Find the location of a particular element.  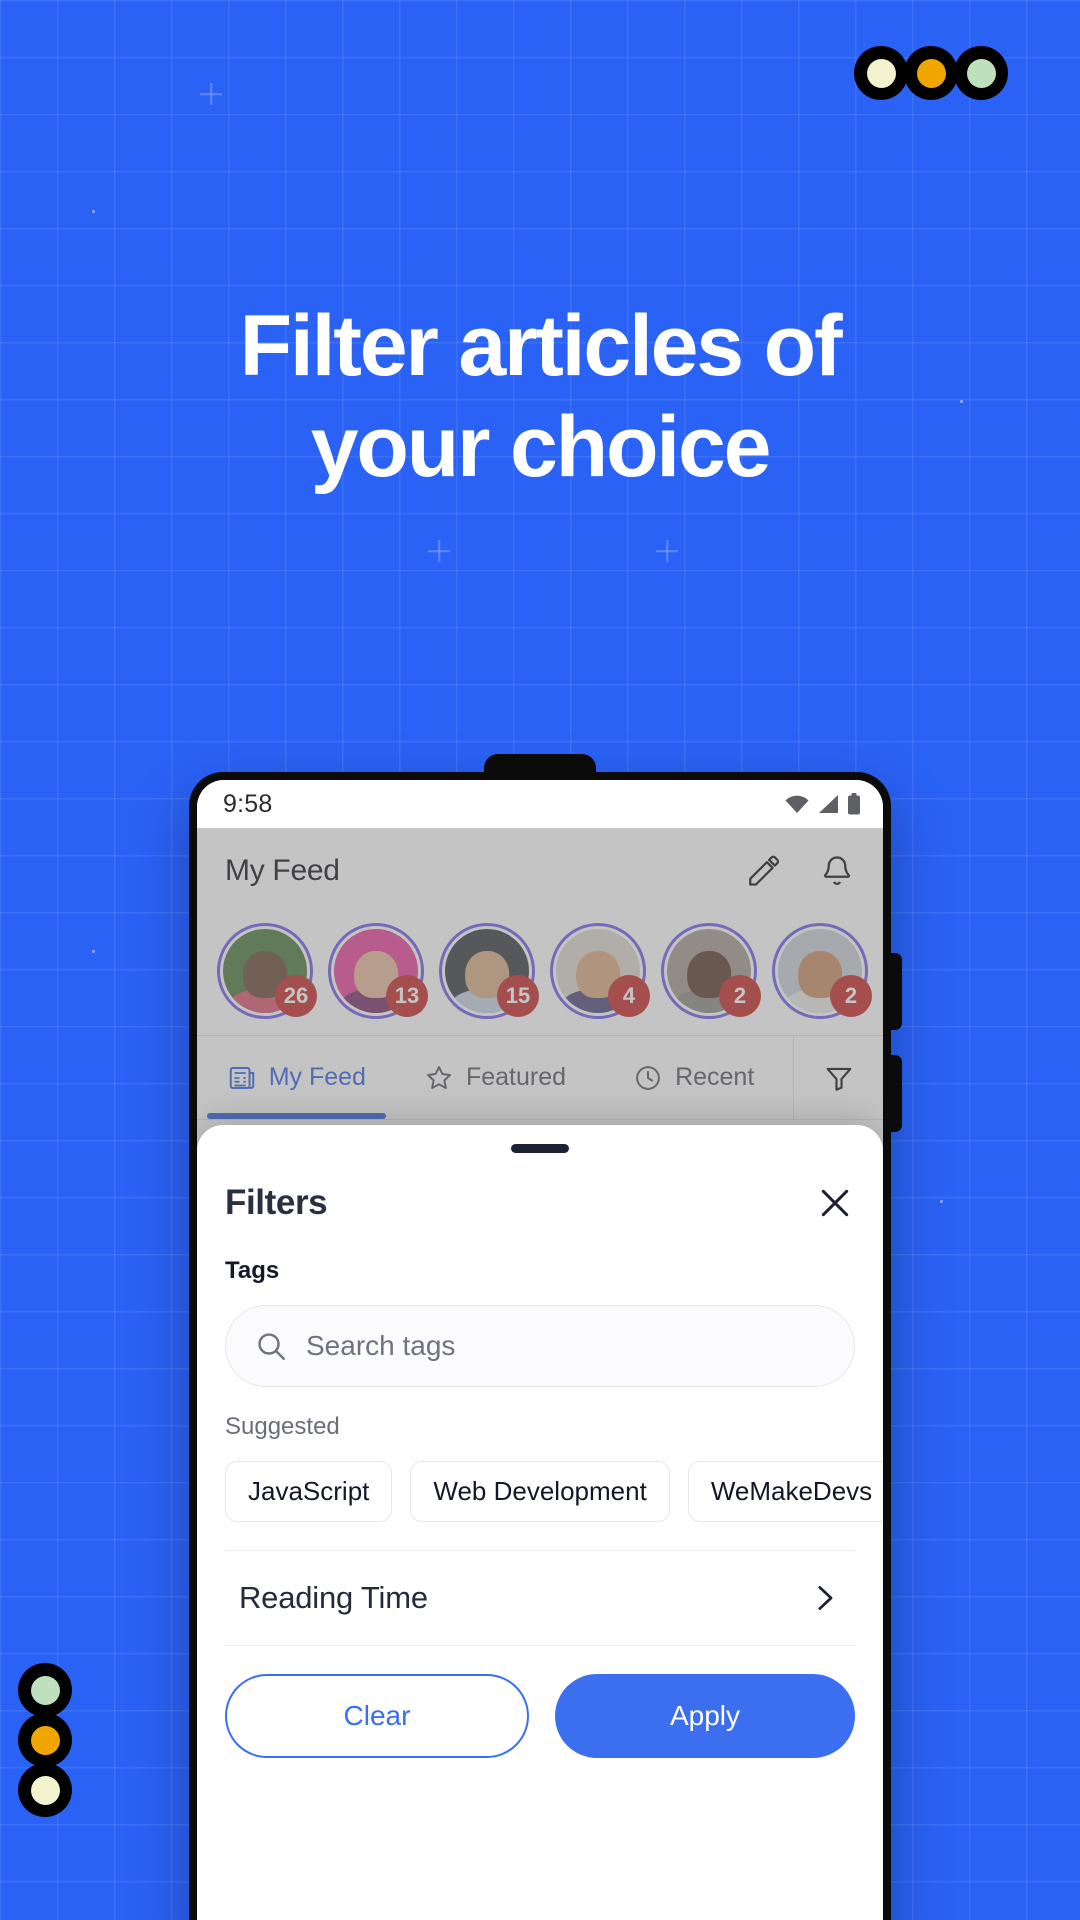

tag-chip: JavaScript is located at coordinates (309, 1491).